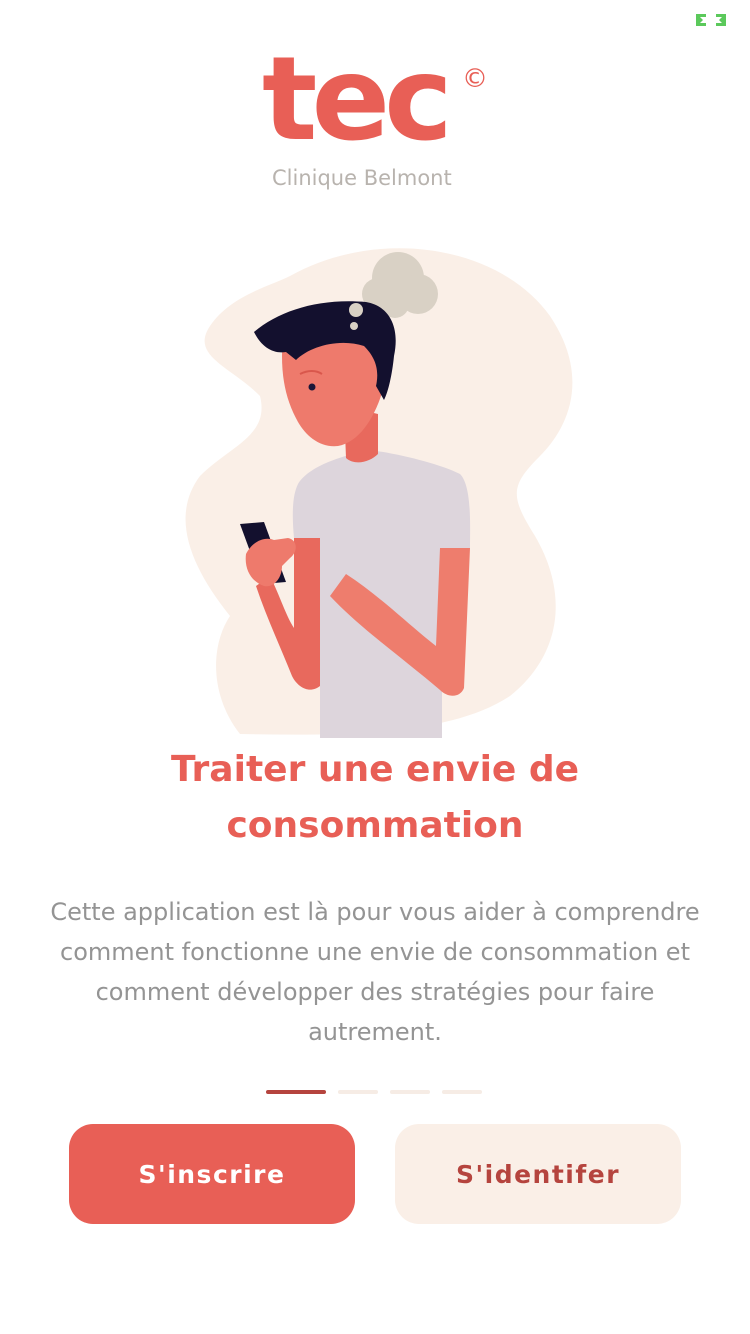 This screenshot has width=750, height=1334. What do you see at coordinates (475, 79) in the screenshot?
I see `logo-copyright-mark: ©` at bounding box center [475, 79].